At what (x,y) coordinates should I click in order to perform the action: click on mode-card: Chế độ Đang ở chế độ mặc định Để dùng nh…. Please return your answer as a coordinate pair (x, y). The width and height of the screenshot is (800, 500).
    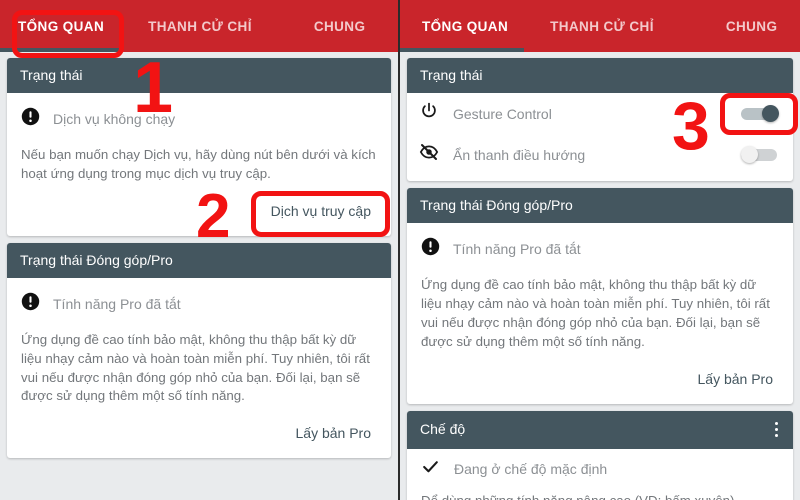
    Looking at the image, I should click on (600, 455).